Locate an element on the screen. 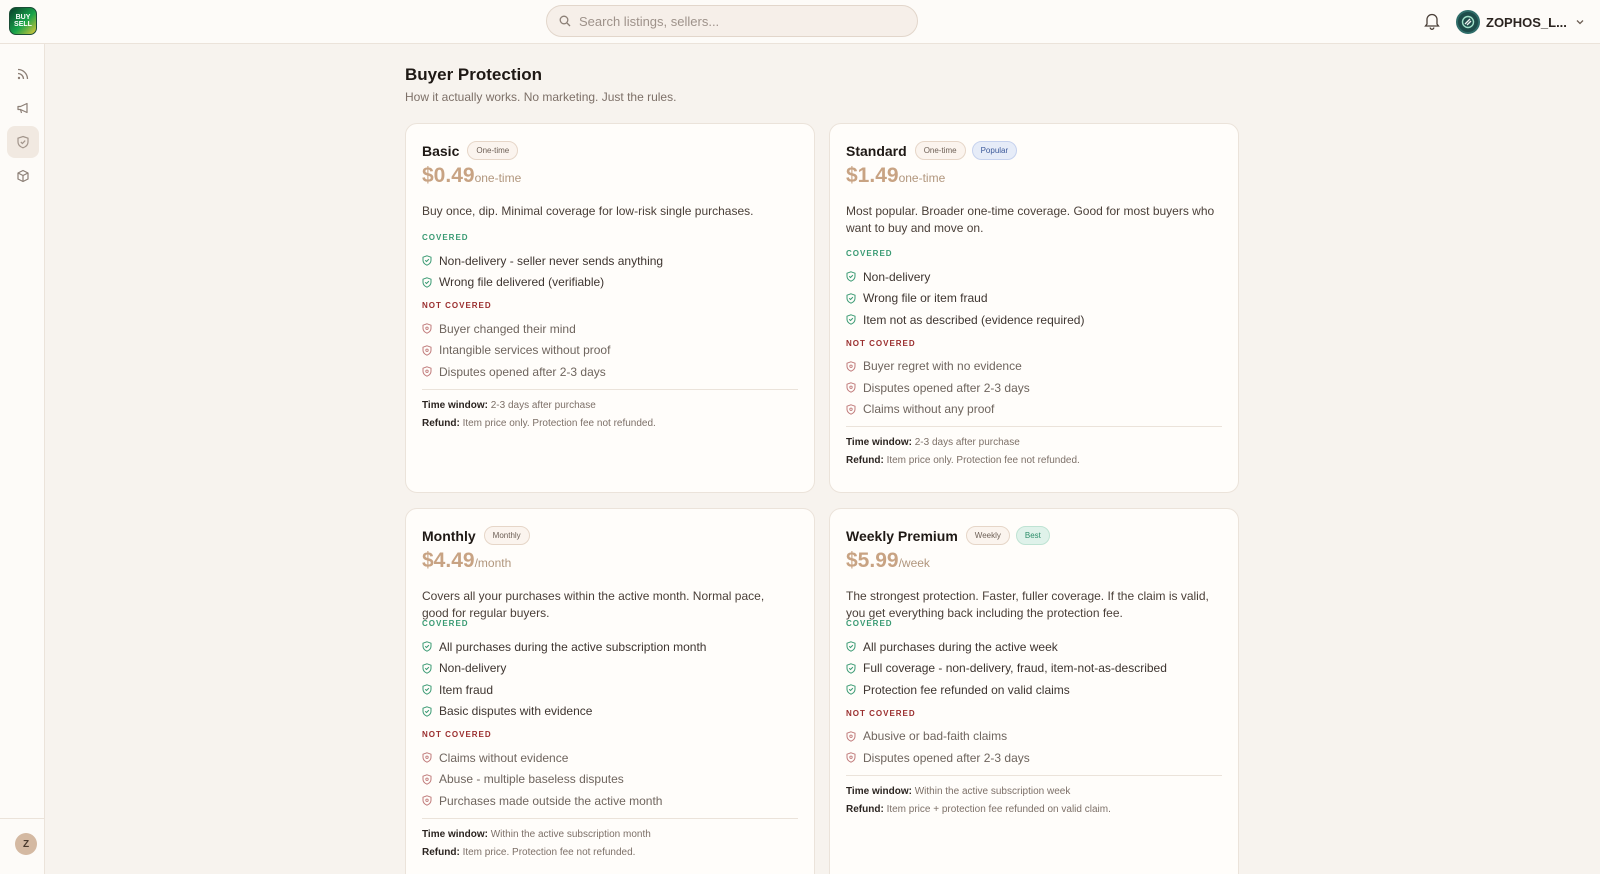  price-unit: /week is located at coordinates (914, 563).